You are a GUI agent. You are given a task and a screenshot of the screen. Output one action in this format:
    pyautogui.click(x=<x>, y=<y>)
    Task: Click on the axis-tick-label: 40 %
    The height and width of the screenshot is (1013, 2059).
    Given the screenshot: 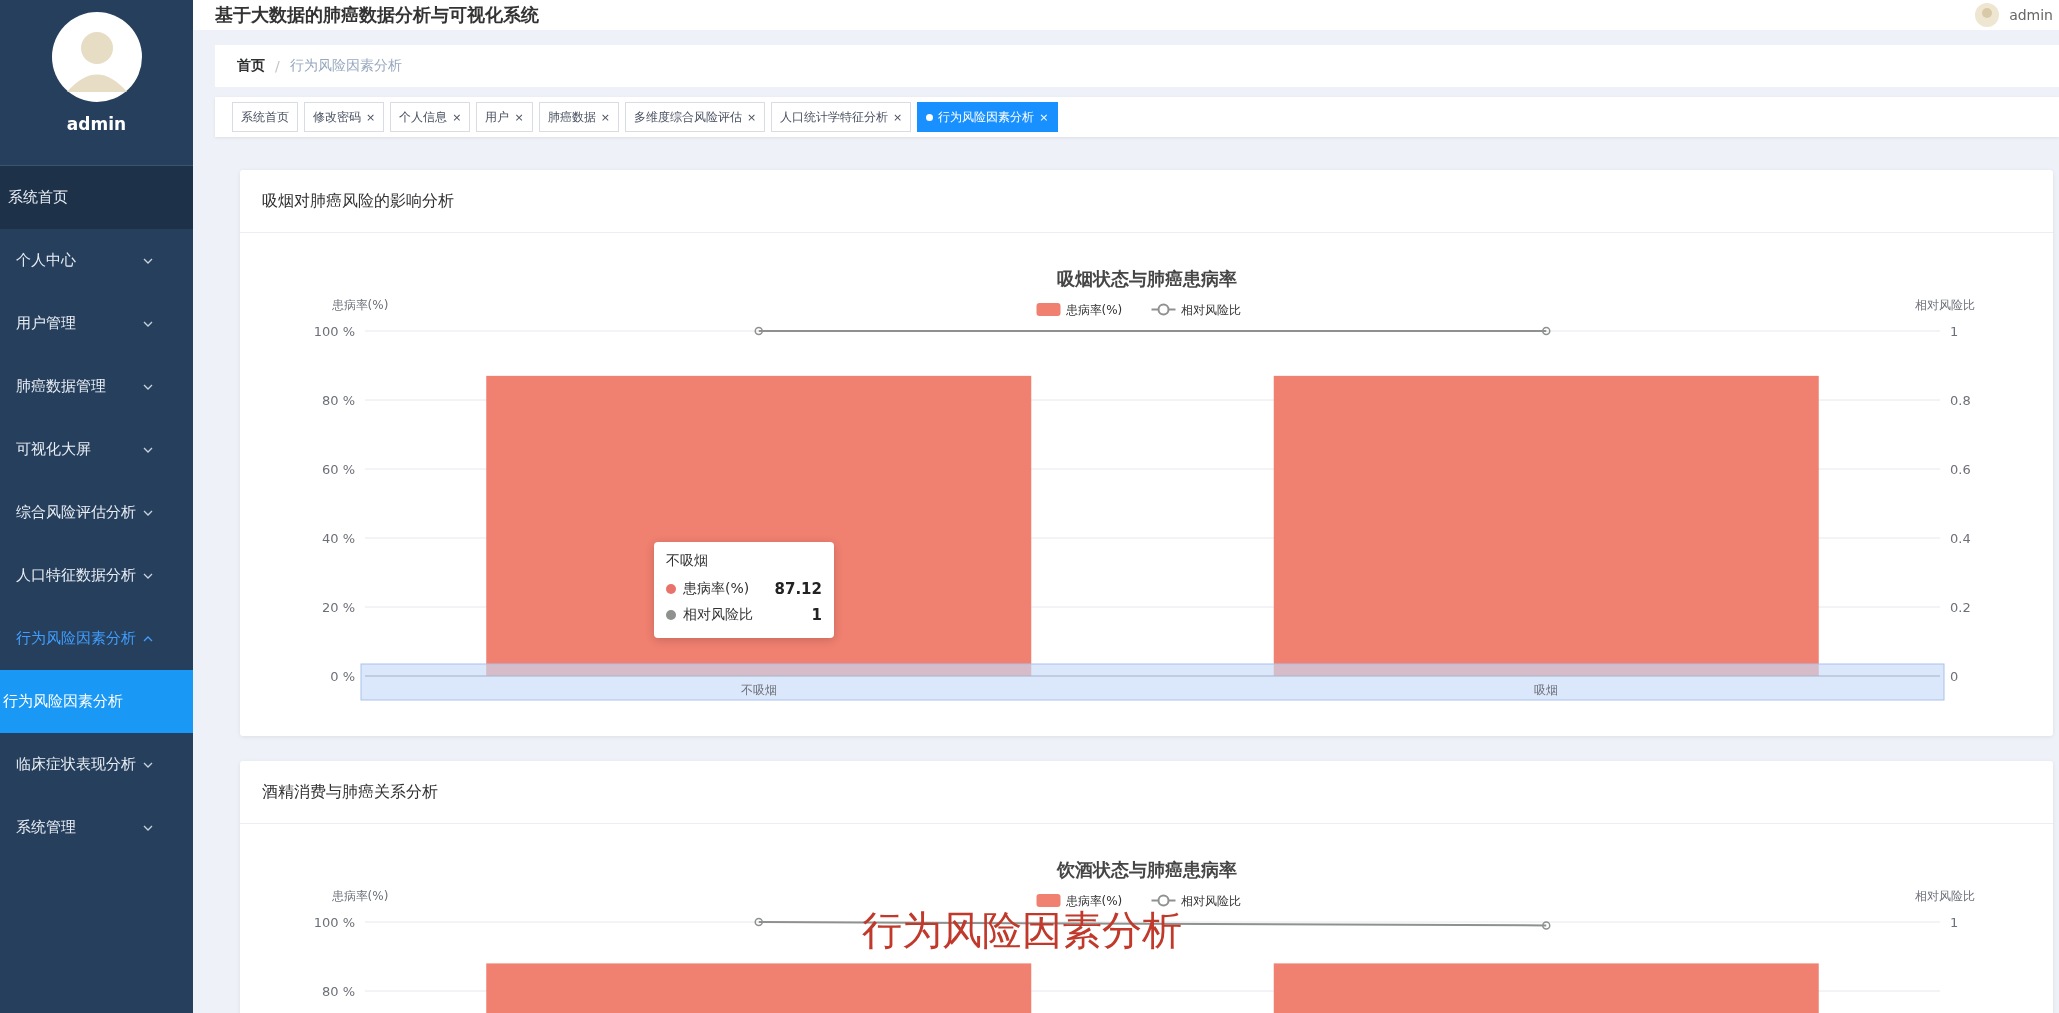 What is the action you would take?
    pyautogui.click(x=338, y=538)
    